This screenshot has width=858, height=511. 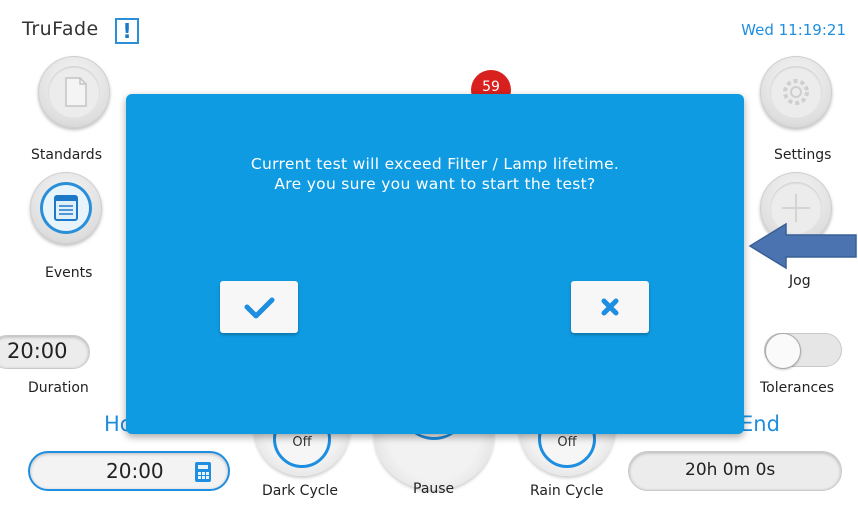 I want to click on app-title: TruFade, so click(x=60, y=29).